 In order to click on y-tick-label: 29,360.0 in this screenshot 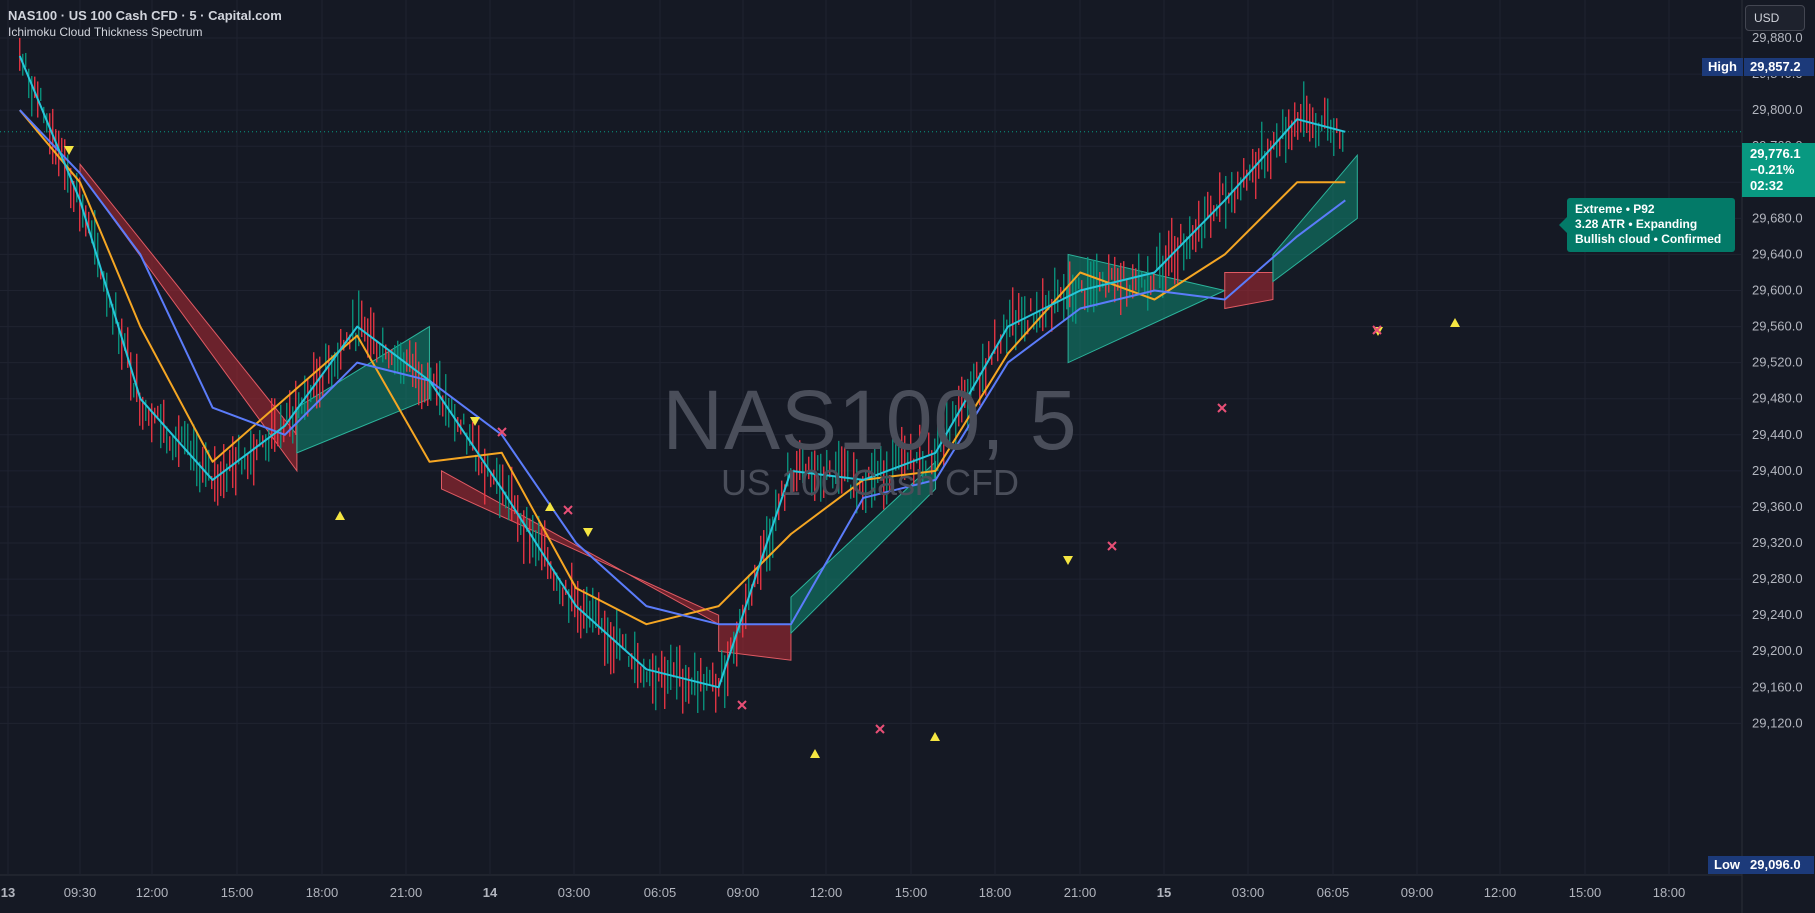, I will do `click(1777, 506)`.